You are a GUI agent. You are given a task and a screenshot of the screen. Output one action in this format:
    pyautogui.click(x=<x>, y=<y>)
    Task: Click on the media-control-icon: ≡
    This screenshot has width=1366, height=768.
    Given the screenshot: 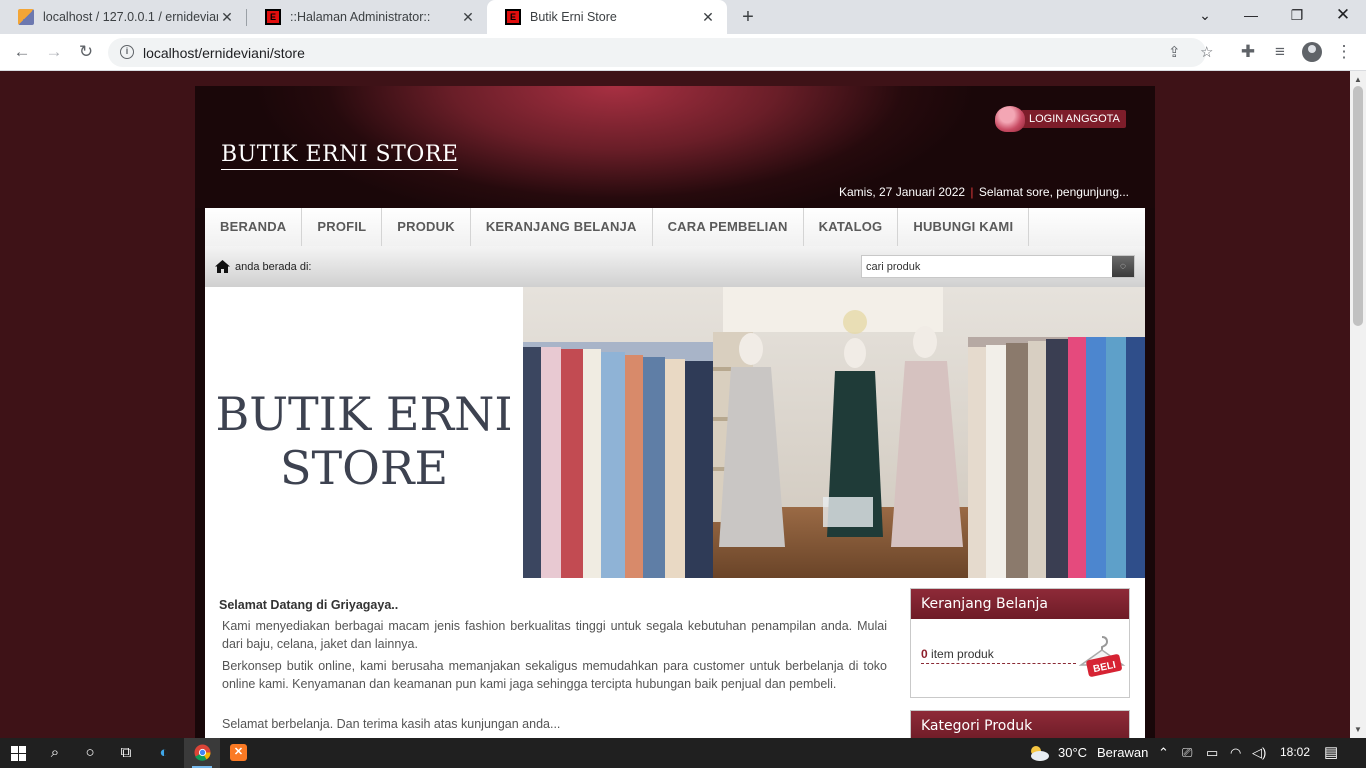 What is the action you would take?
    pyautogui.click(x=1280, y=52)
    